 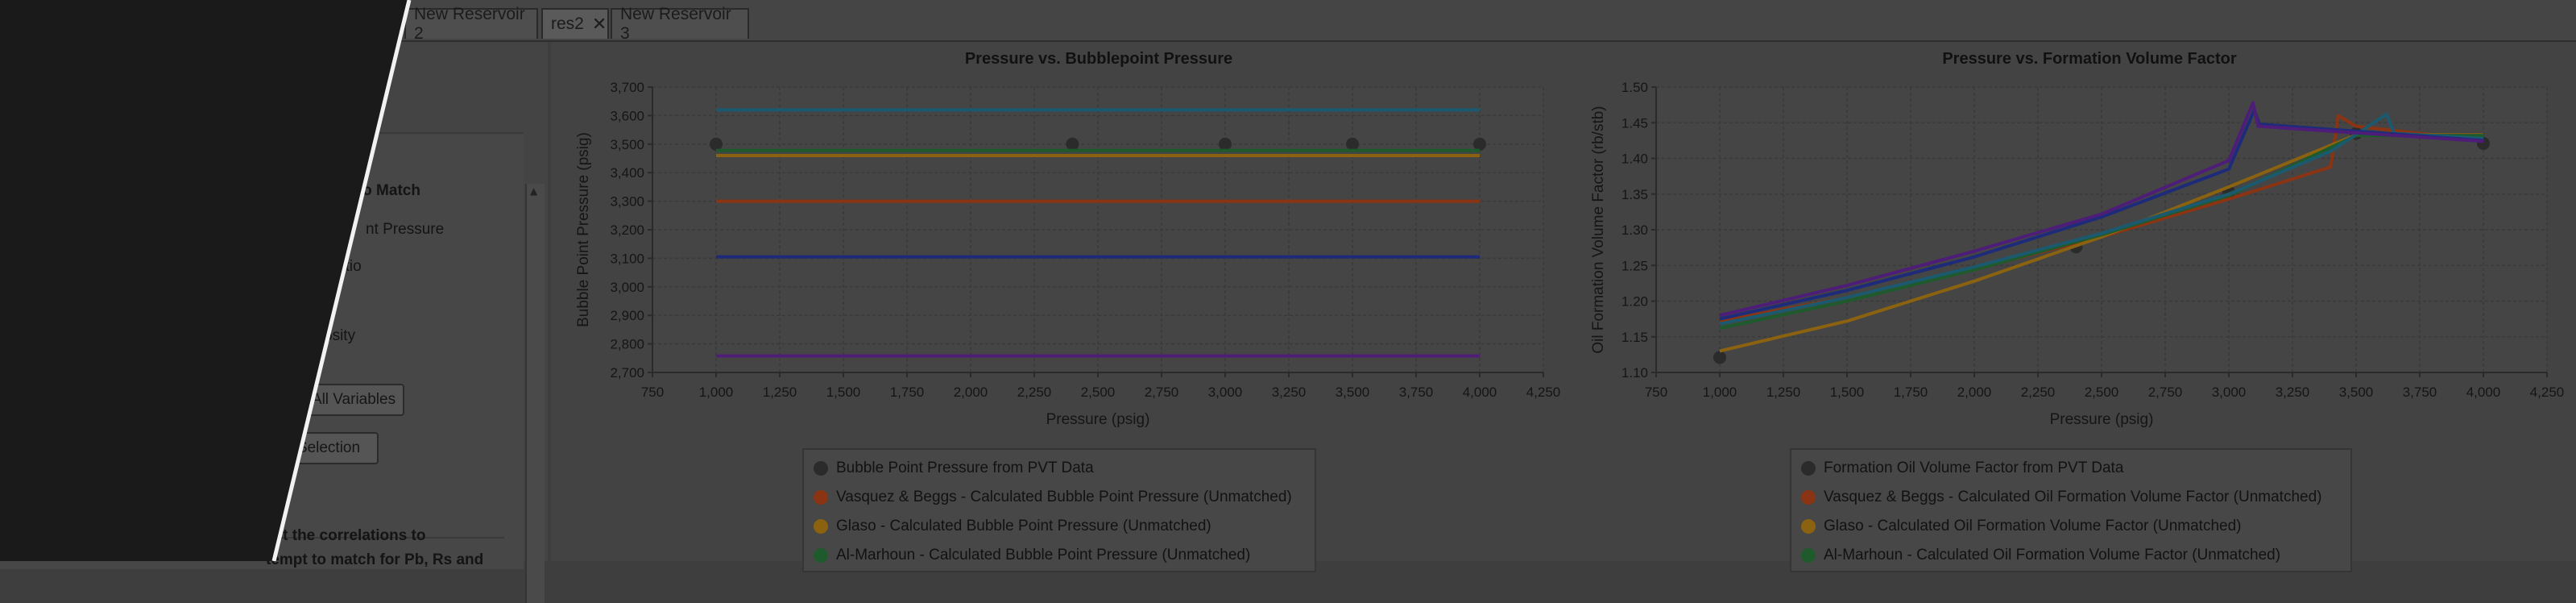 What do you see at coordinates (627, 344) in the screenshot?
I see `y-tick-label: 2,800` at bounding box center [627, 344].